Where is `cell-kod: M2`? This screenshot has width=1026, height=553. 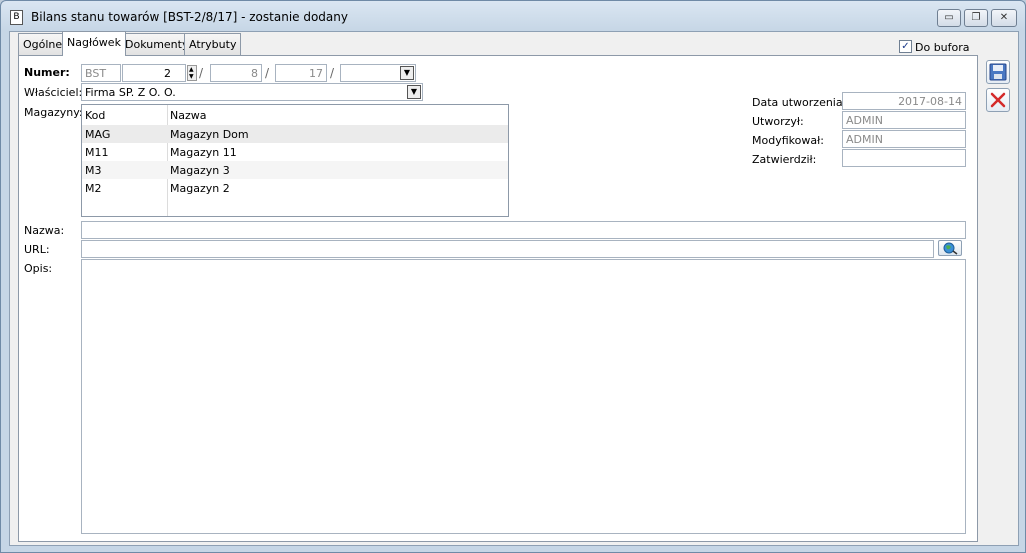
cell-kod: M2 is located at coordinates (93, 188).